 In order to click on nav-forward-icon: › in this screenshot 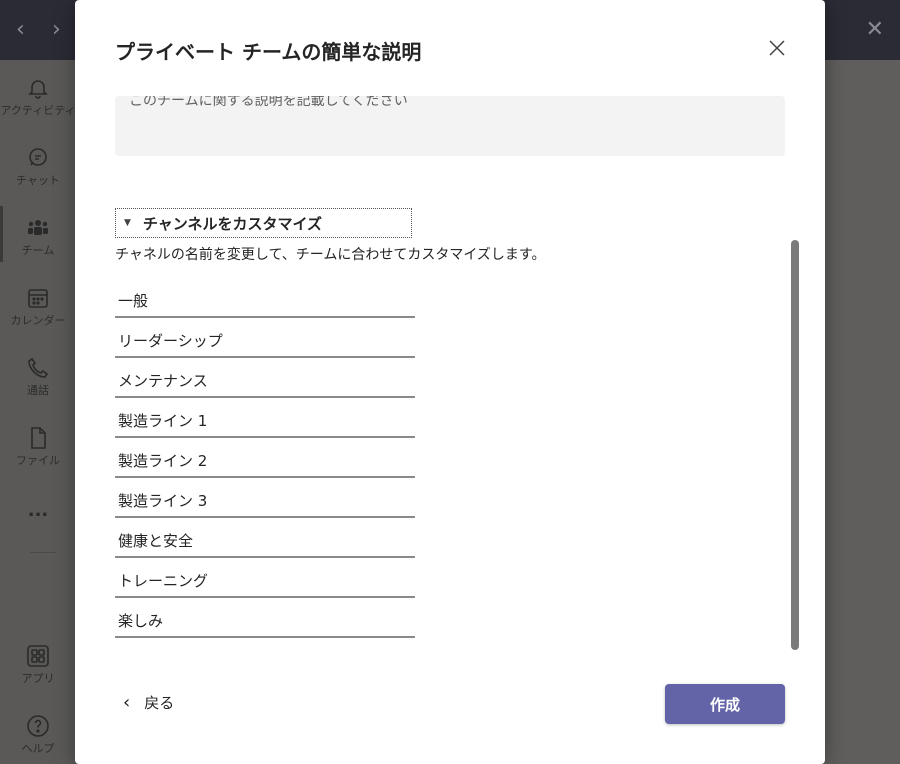, I will do `click(56, 30)`.